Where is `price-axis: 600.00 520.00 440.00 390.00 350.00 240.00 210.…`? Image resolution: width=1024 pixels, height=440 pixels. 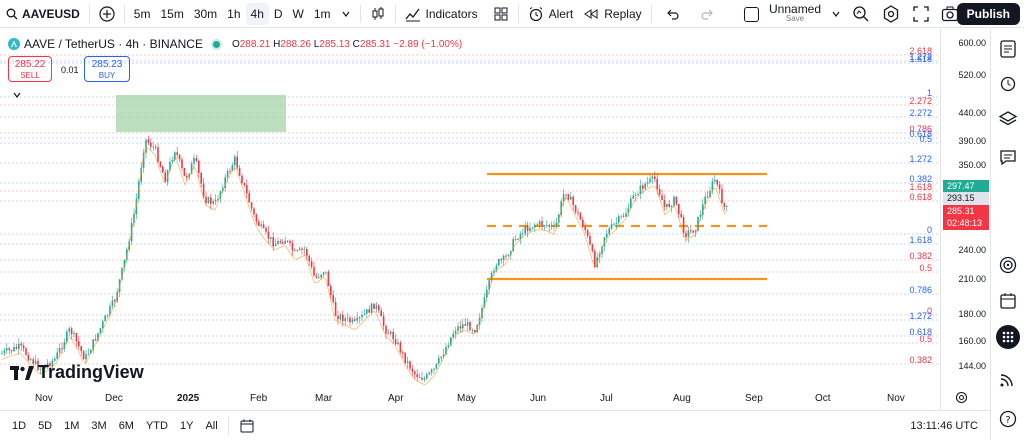
price-axis: 600.00 520.00 440.00 390.00 350.00 240.00 210.… is located at coordinates (965, 219).